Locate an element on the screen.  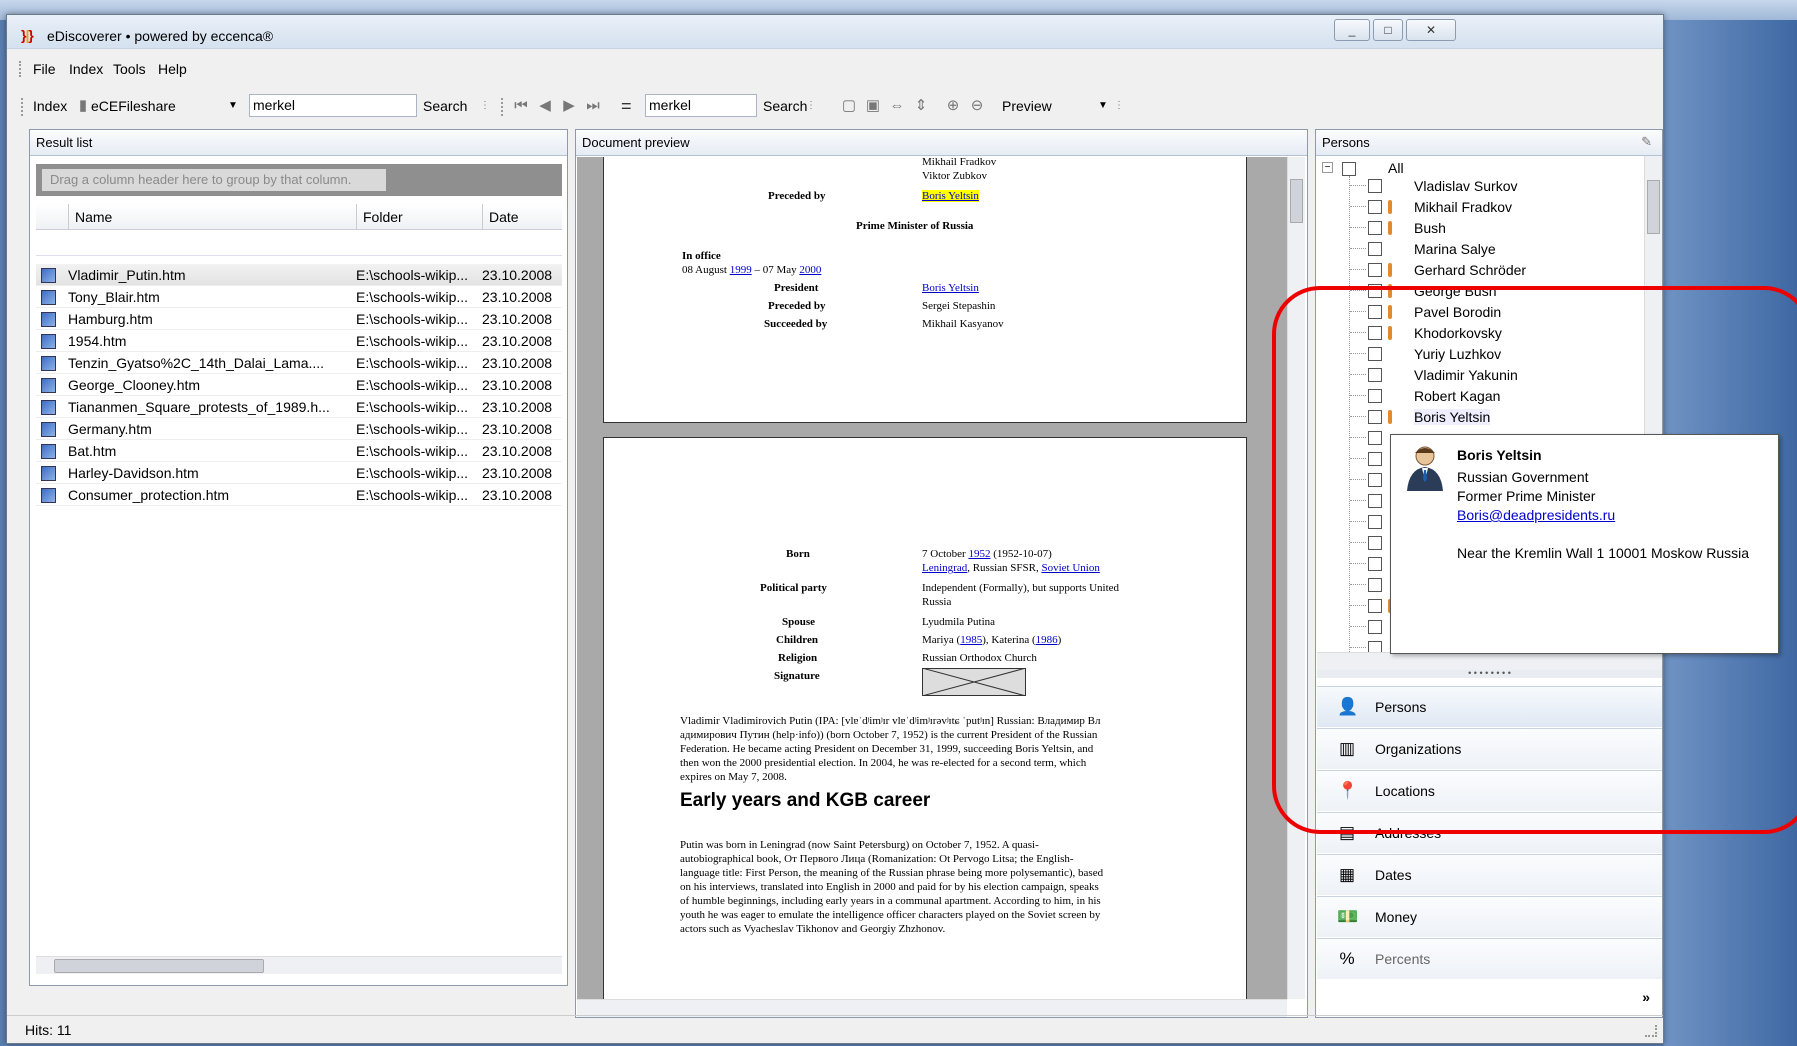
persons-scroll-thumb is located at coordinates (1653, 207).